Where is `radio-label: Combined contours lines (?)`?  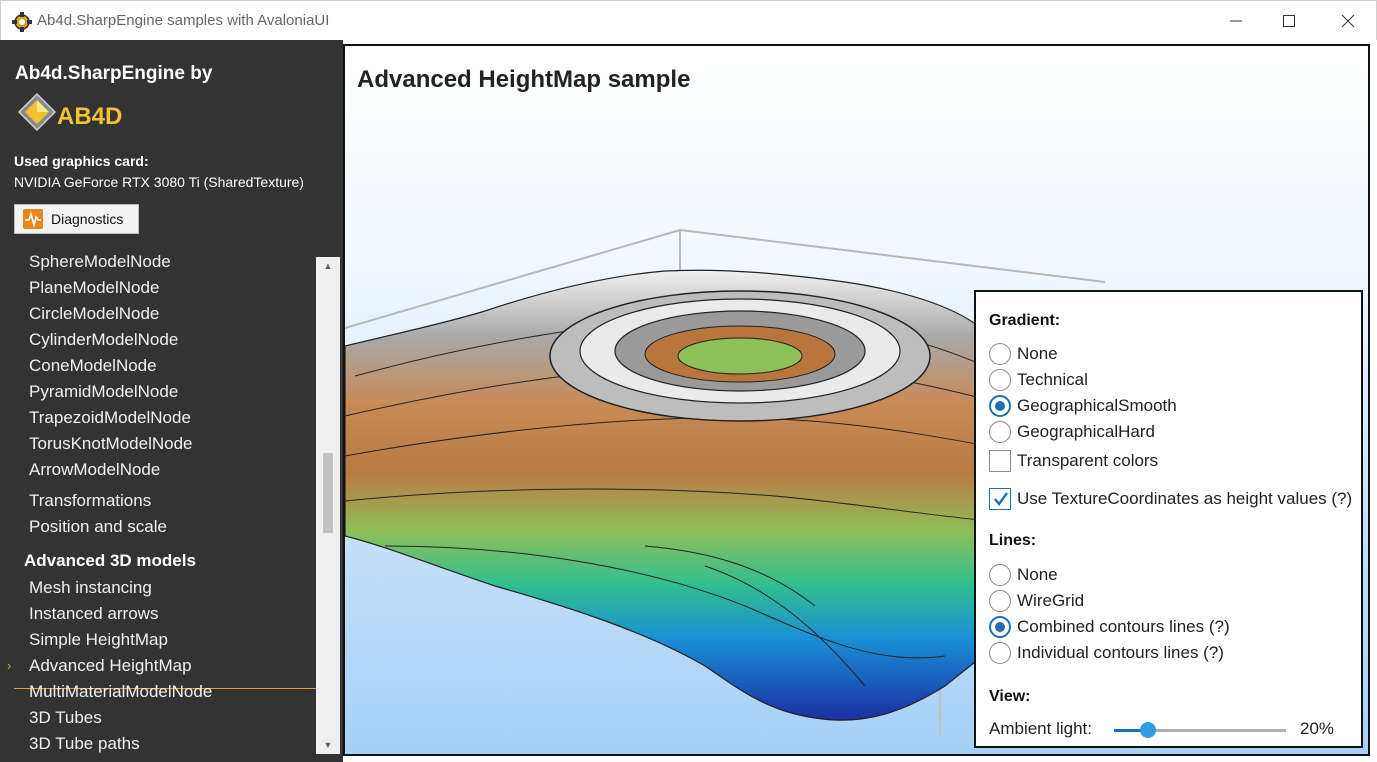
radio-label: Combined contours lines (?) is located at coordinates (1123, 626).